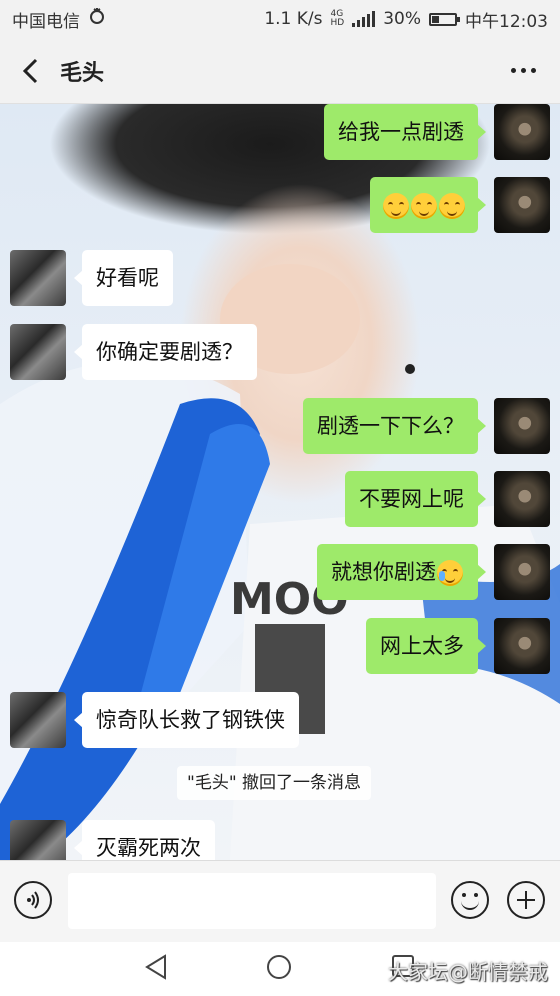 The height and width of the screenshot is (996, 560). I want to click on battery-icon, so click(444, 19).